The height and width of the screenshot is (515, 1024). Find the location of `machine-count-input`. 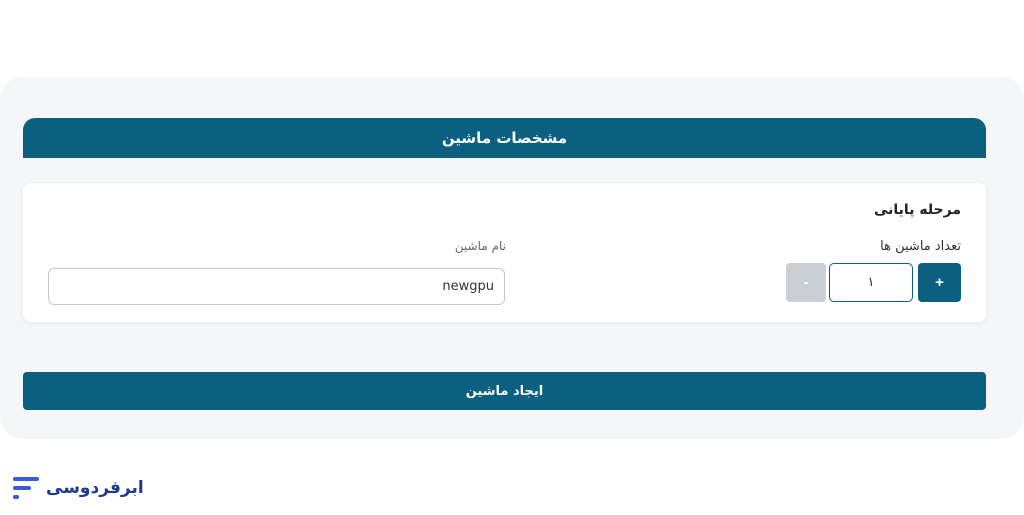

machine-count-input is located at coordinates (871, 282).